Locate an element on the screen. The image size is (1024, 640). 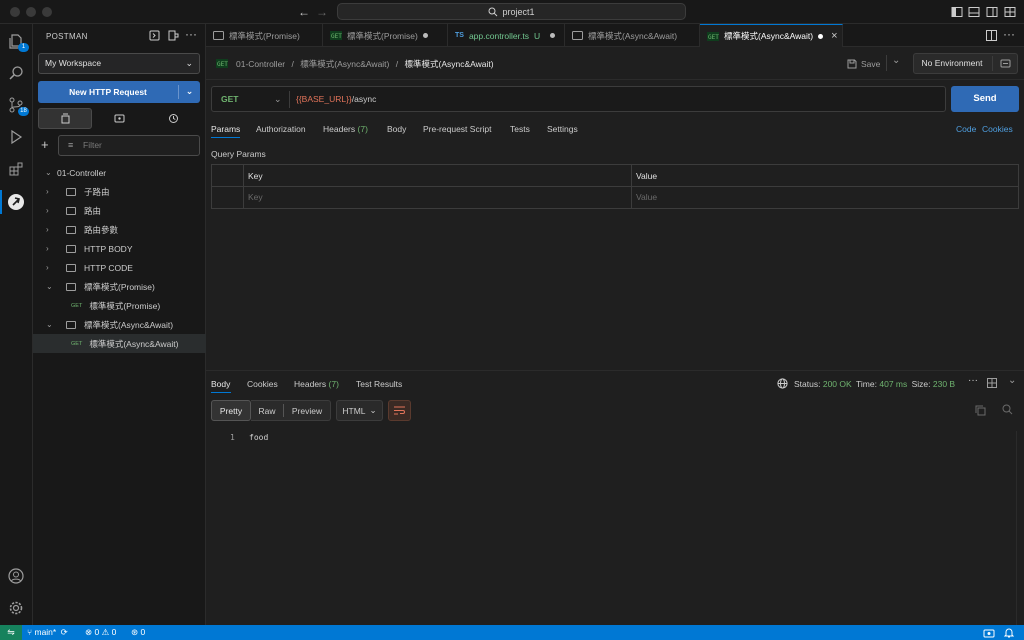
view-preview-button: Preview is located at coordinates (307, 411).